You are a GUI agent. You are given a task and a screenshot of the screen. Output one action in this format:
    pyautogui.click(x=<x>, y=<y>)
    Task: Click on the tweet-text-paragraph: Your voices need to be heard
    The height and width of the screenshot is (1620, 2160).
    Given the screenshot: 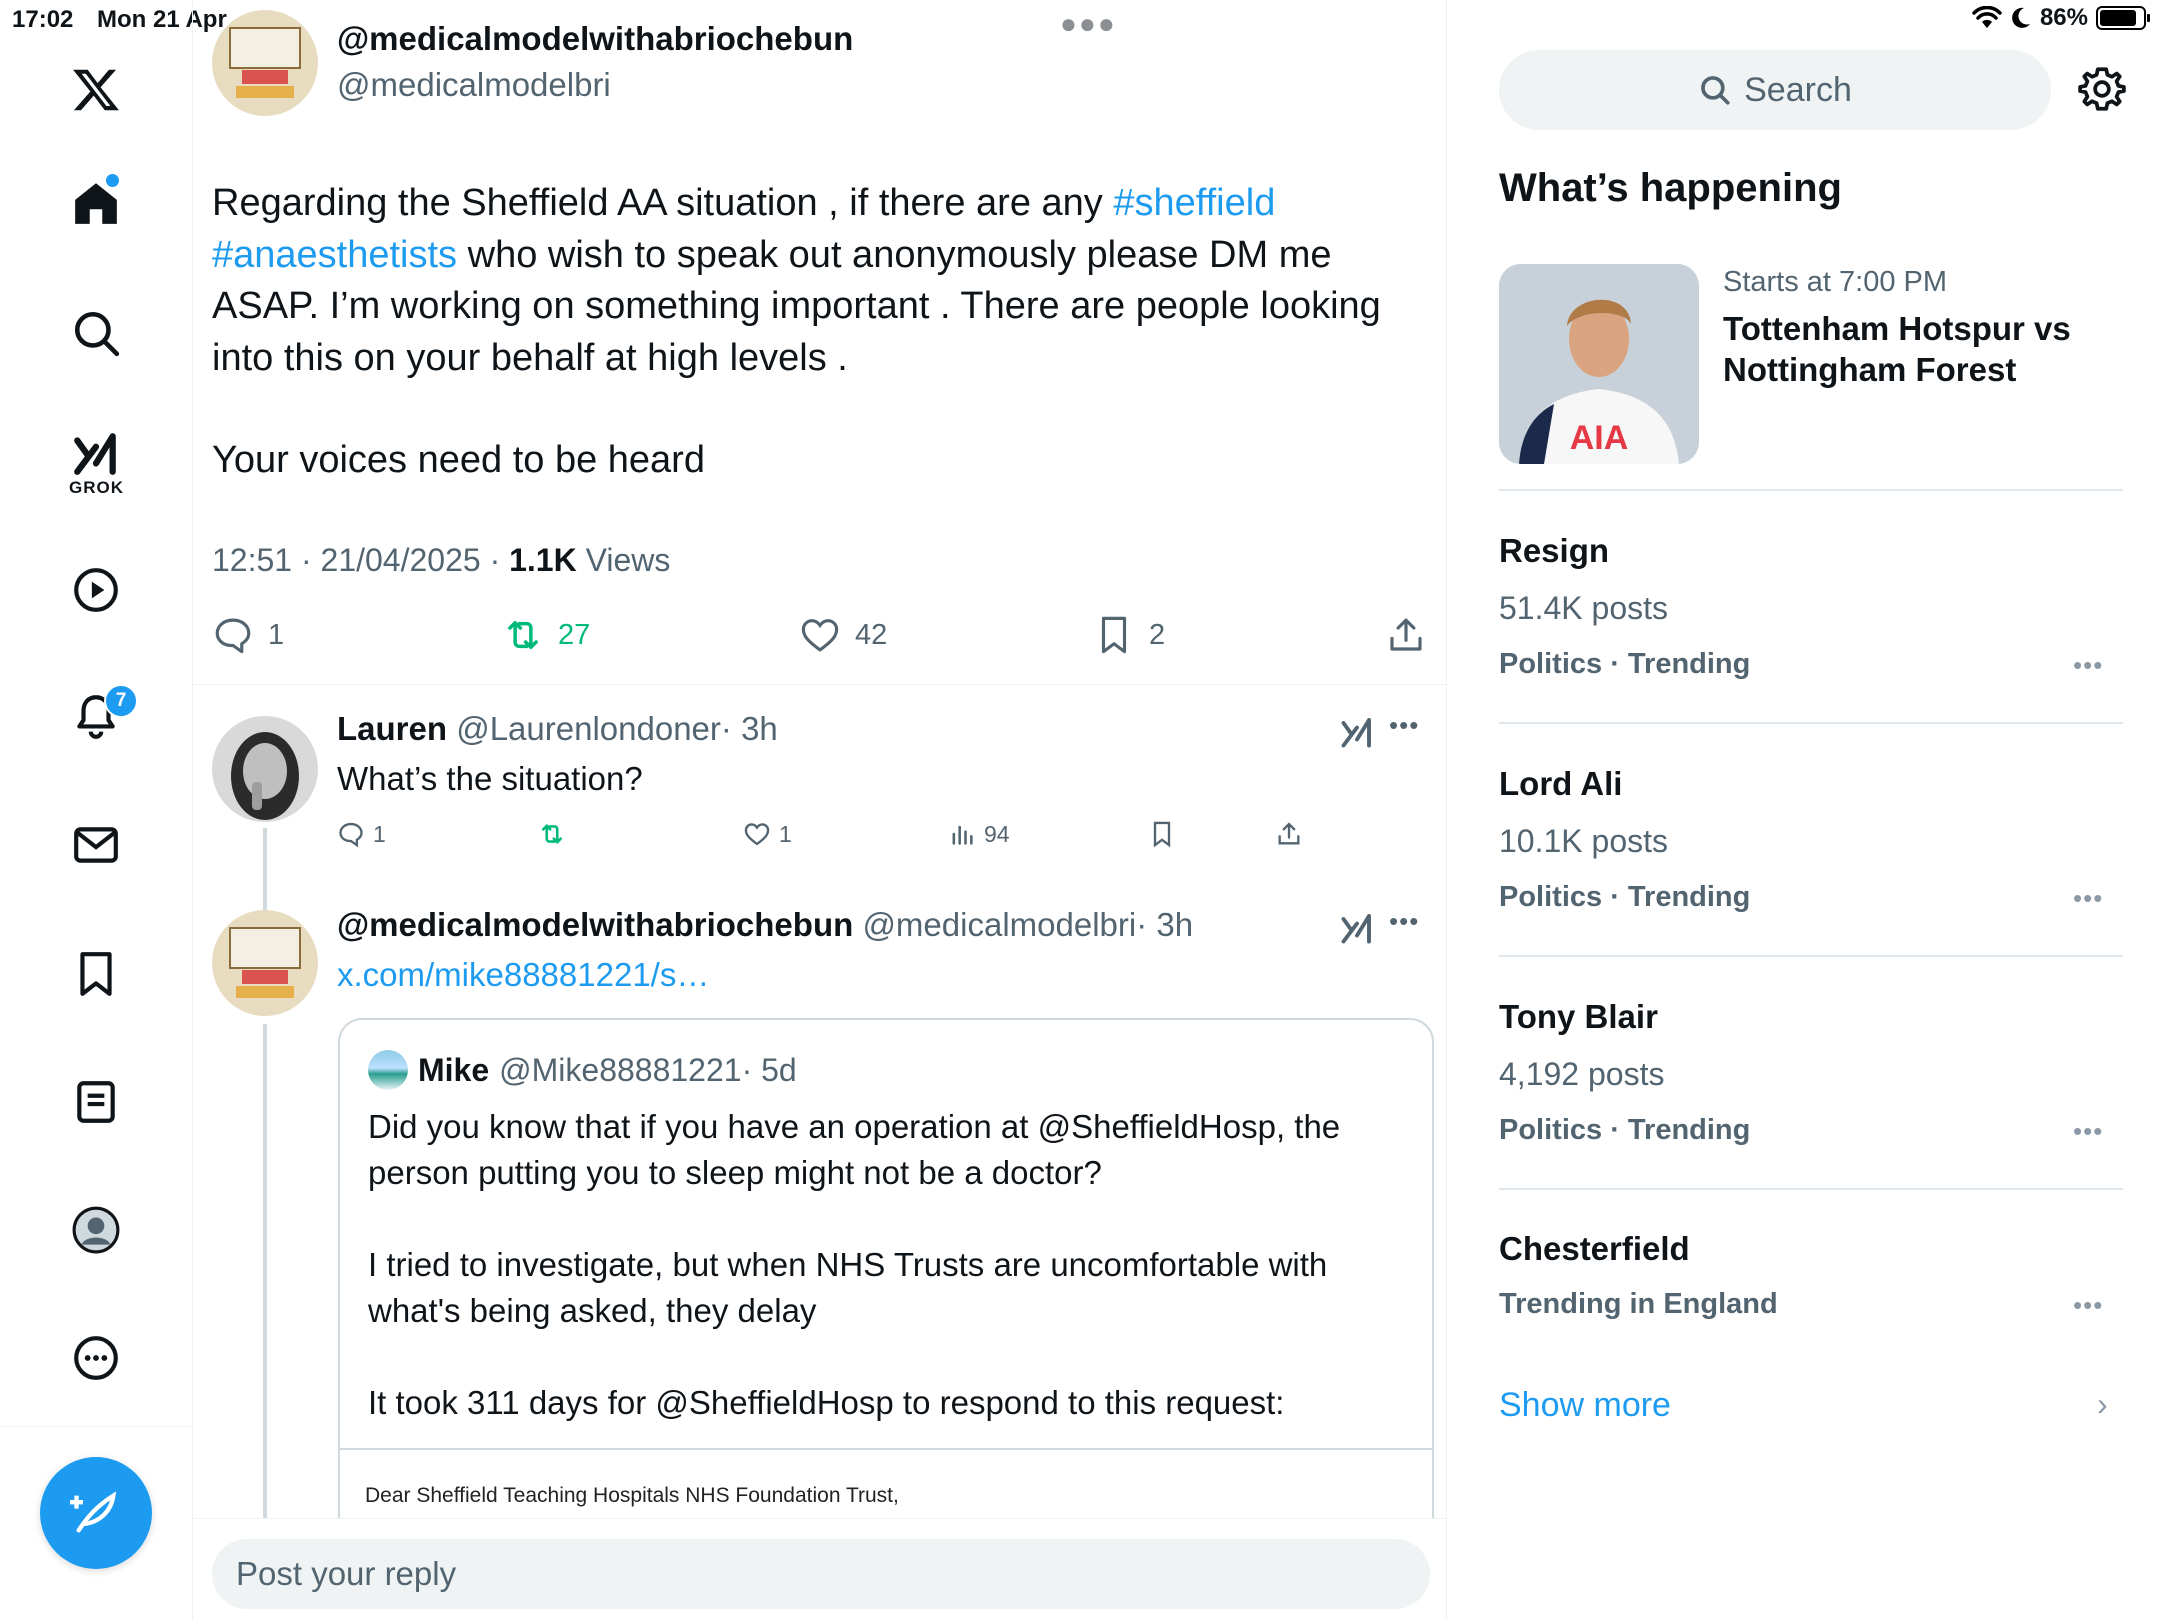 What is the action you would take?
    pyautogui.click(x=458, y=460)
    